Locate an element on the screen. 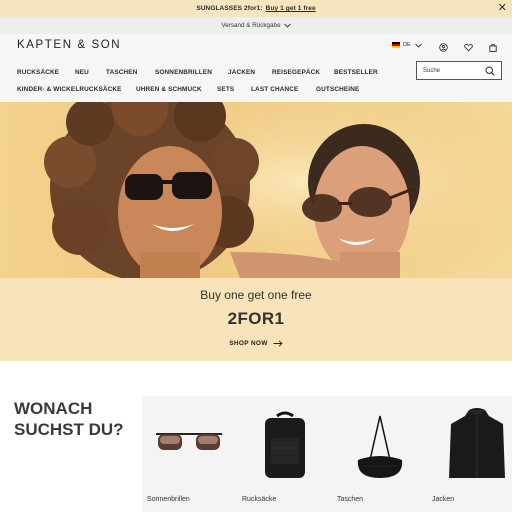 The image size is (512, 512). hero-tagline: Buy one get one free is located at coordinates (256, 295).